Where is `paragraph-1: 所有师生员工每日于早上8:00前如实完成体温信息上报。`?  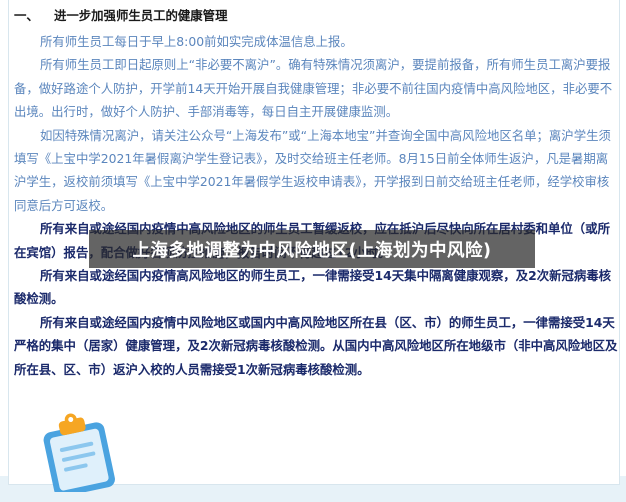
paragraph-1: 所有师生员工每日于早上8:00前如实完成体温信息上报。 is located at coordinates (196, 41).